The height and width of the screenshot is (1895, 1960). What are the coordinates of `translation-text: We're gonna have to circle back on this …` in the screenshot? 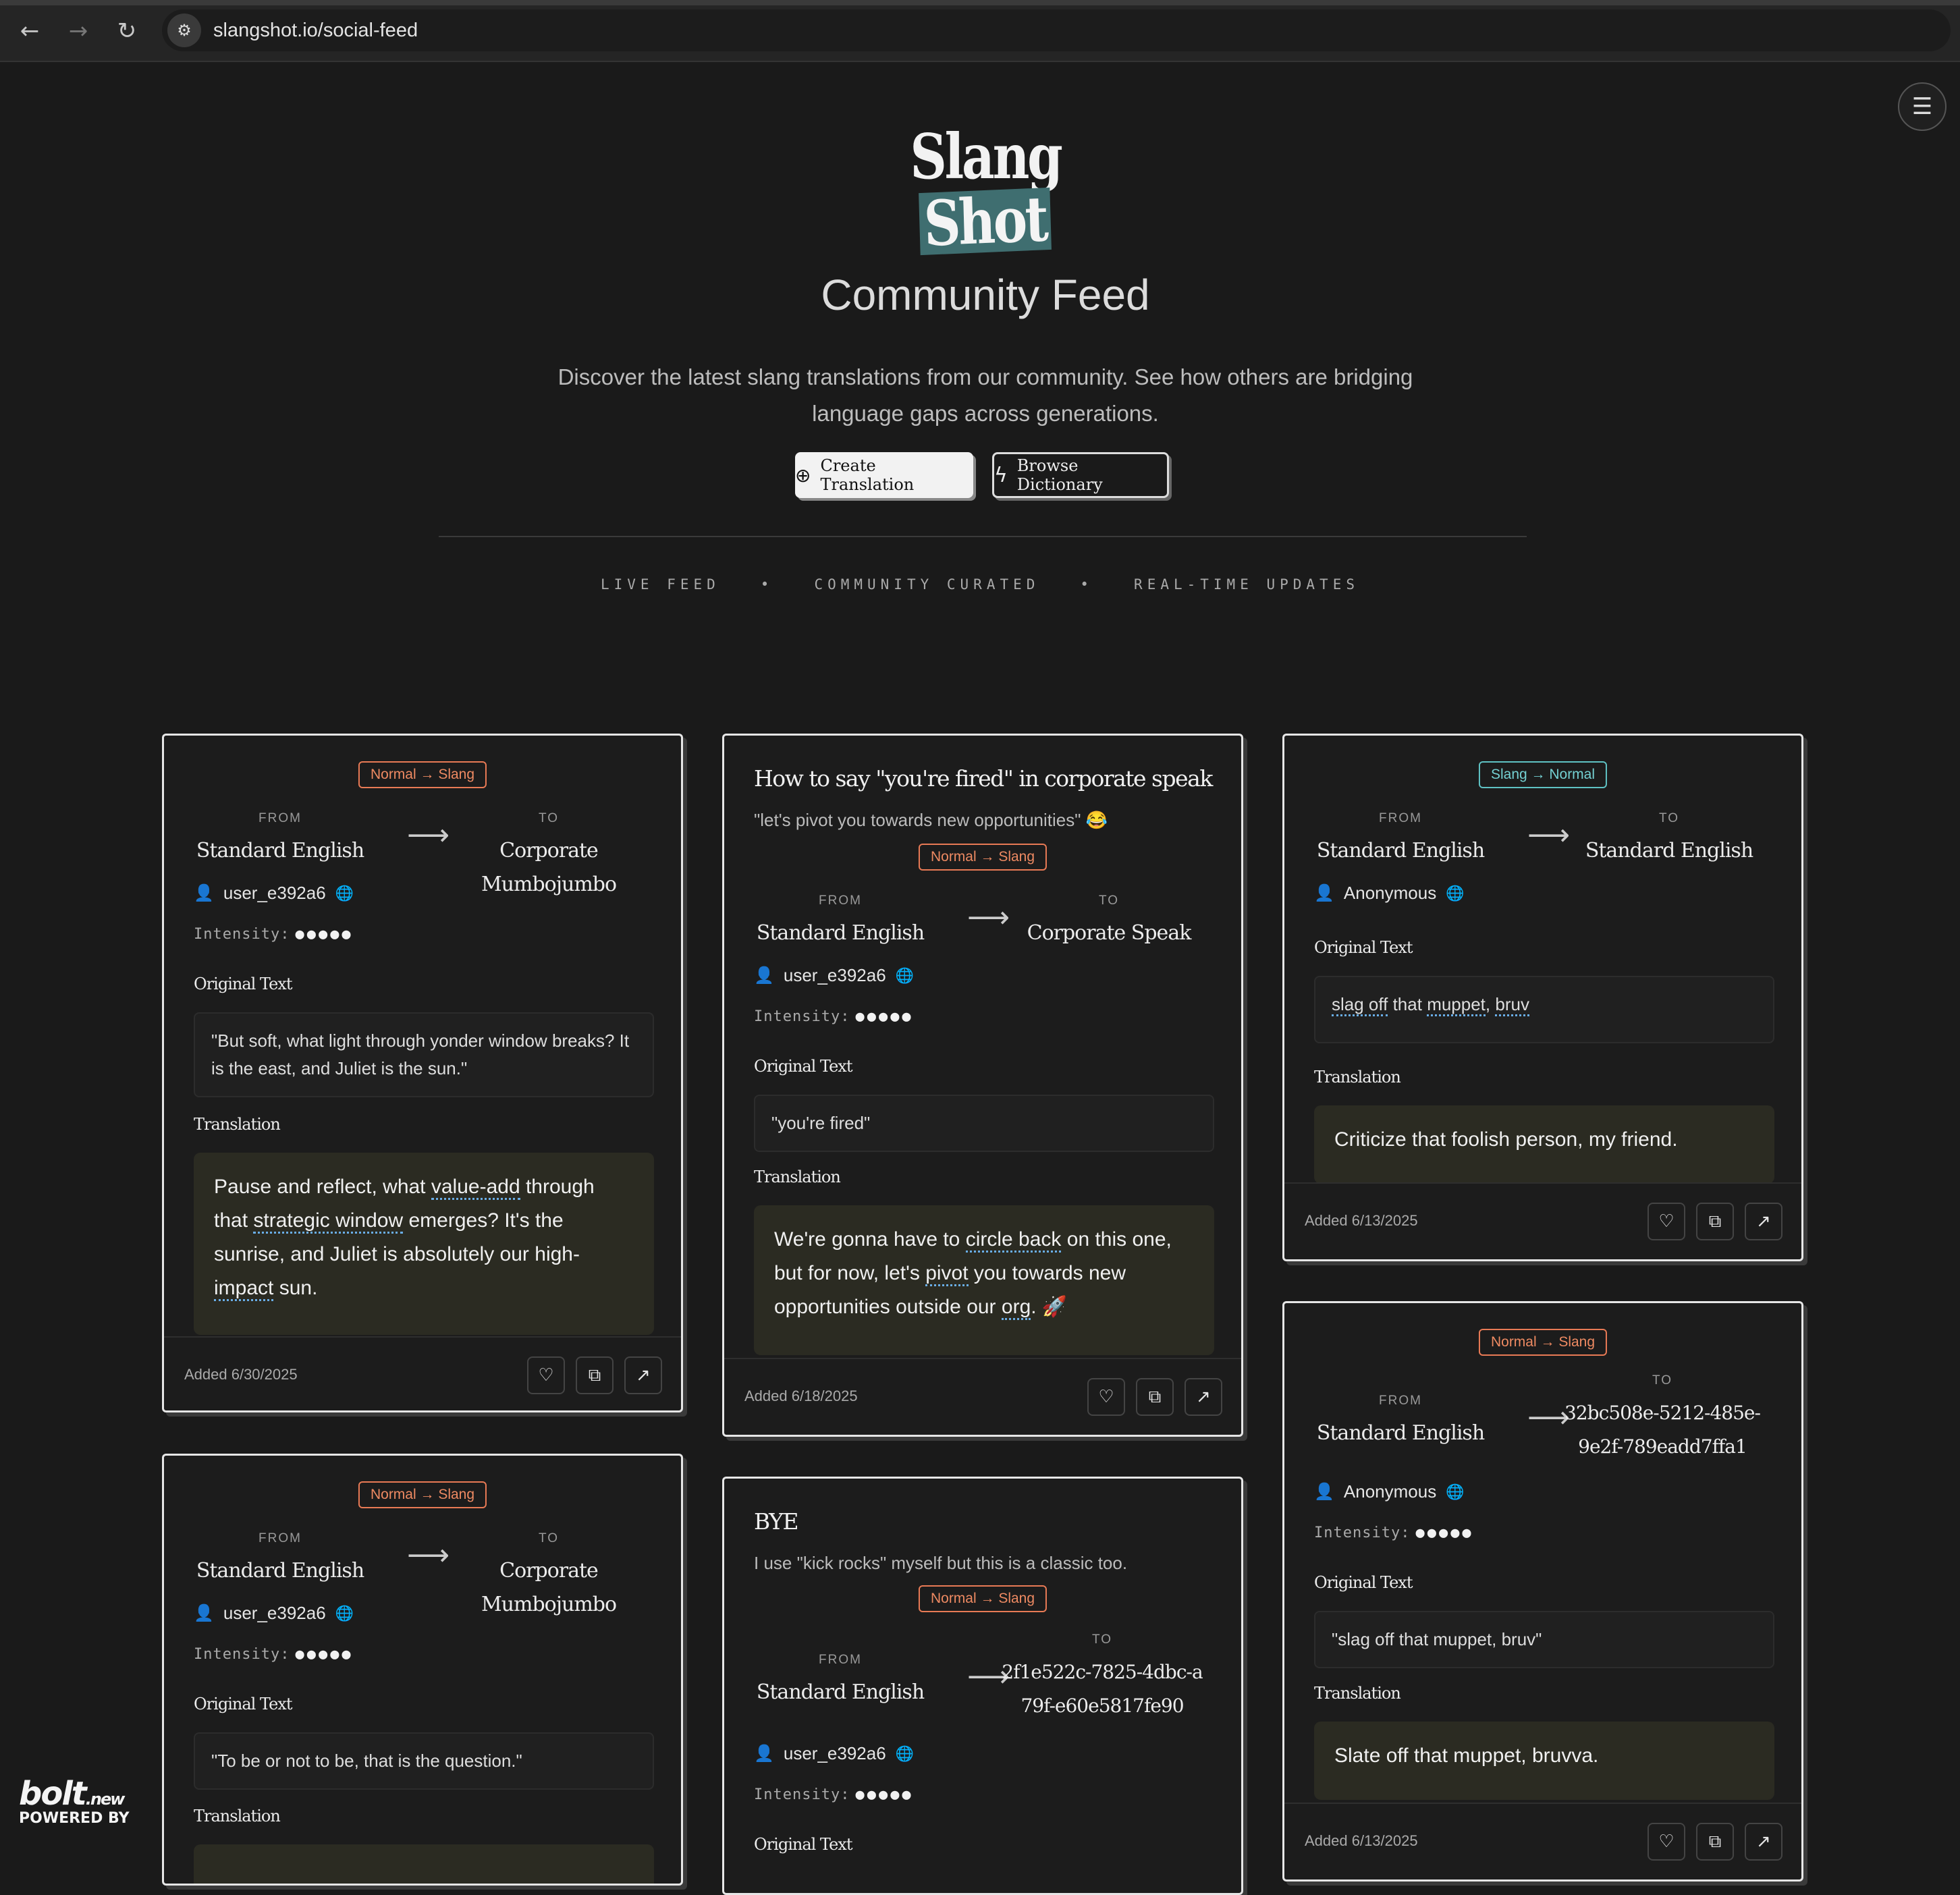 It's located at (984, 1280).